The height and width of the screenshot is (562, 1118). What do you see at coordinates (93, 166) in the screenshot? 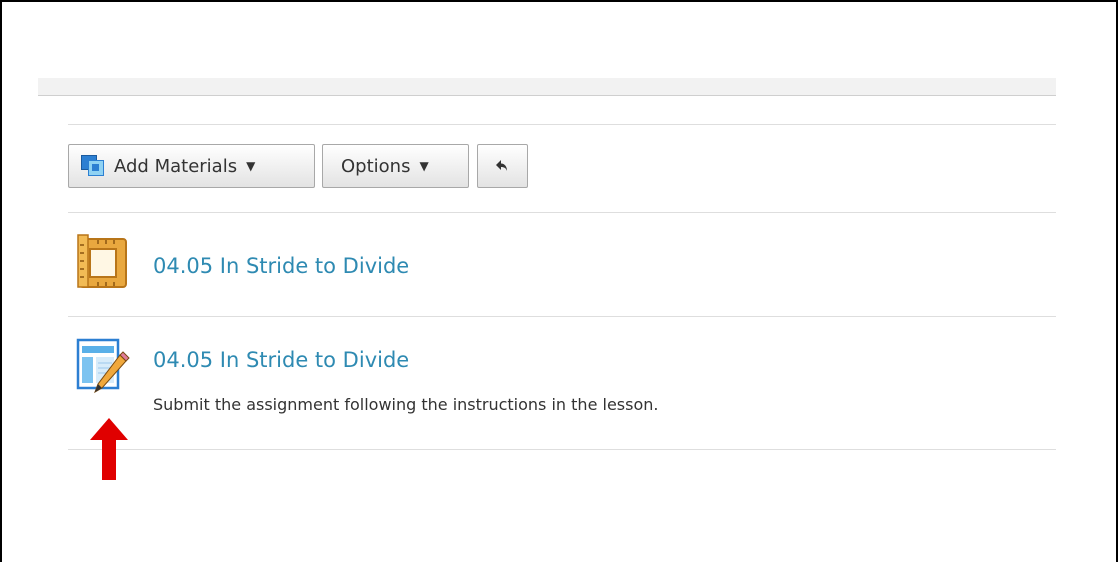
I see `add-materials-icon` at bounding box center [93, 166].